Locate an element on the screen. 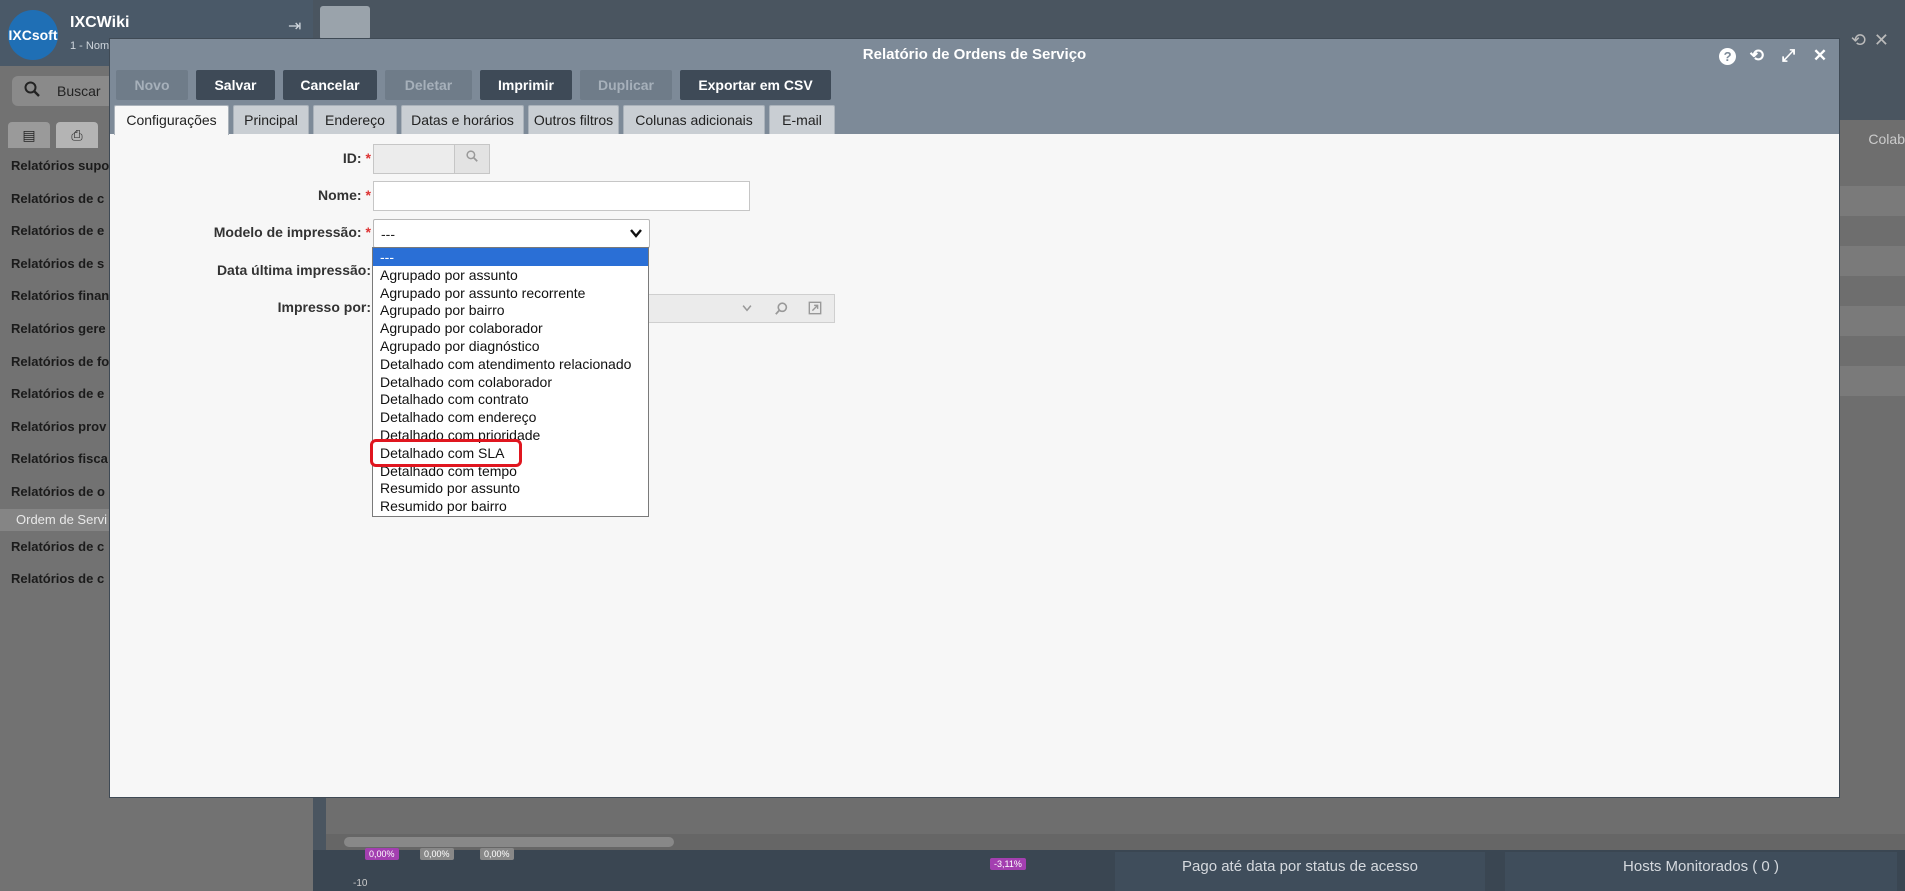 The width and height of the screenshot is (1905, 891). sidebar-tab-list: ▤ is located at coordinates (29, 135).